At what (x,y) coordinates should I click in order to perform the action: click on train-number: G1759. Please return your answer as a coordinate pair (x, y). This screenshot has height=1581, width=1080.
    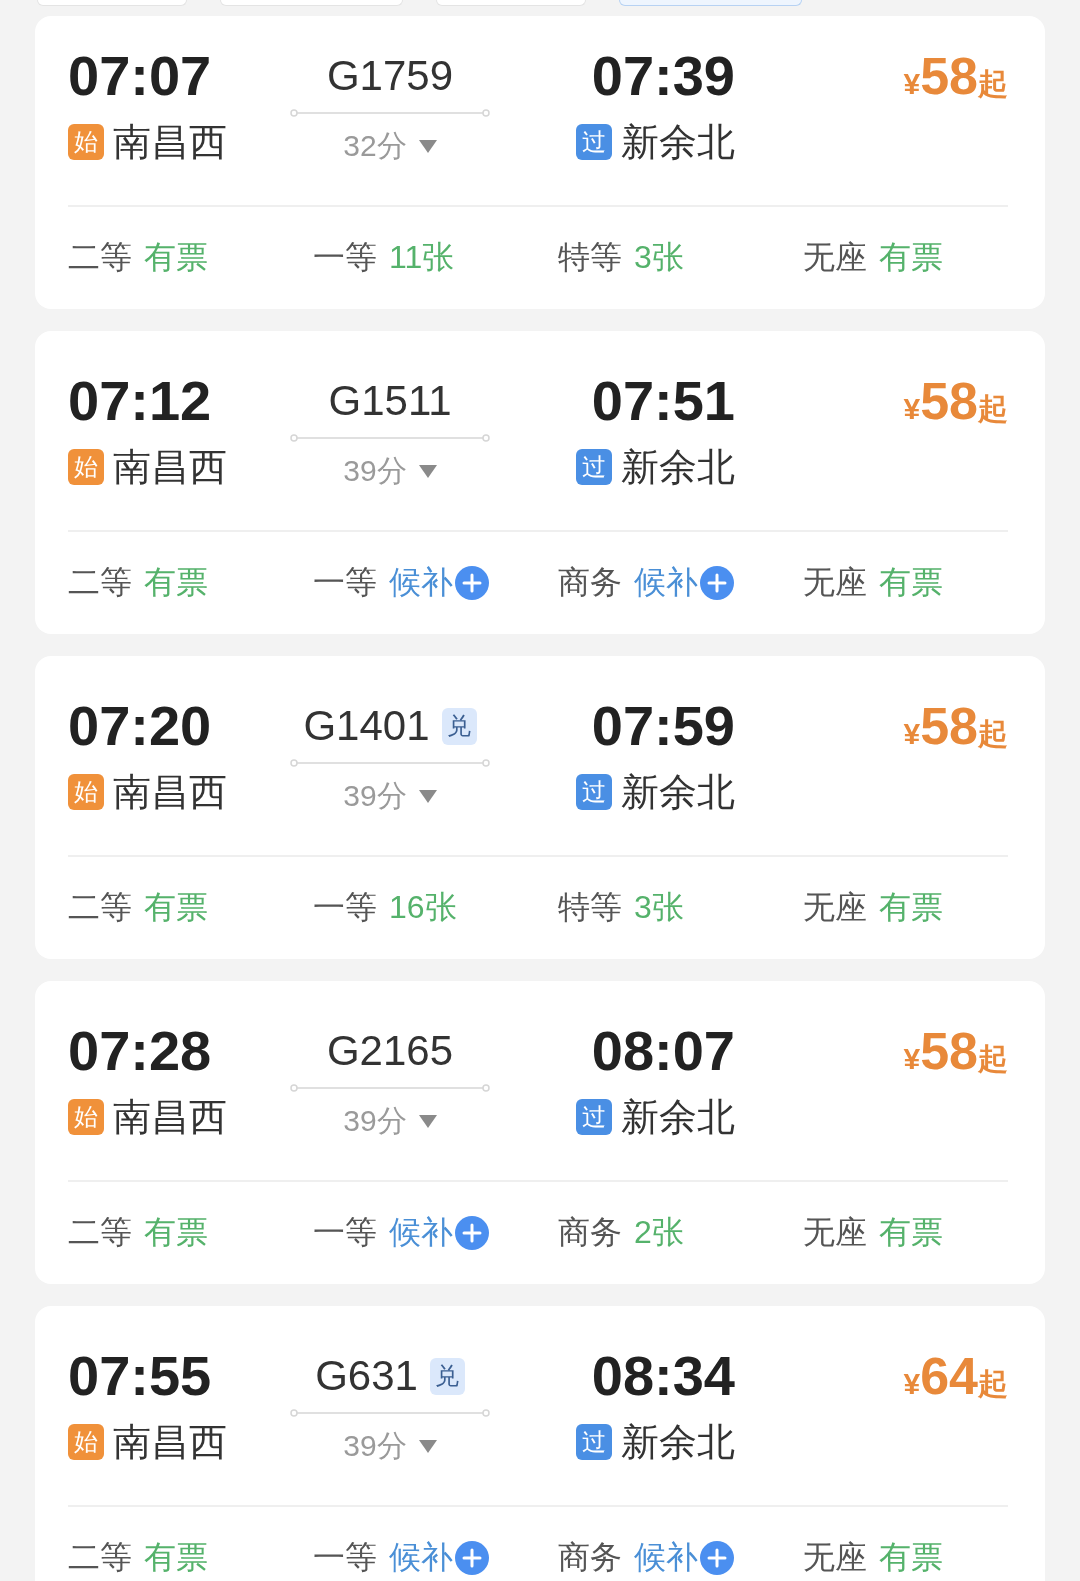
    Looking at the image, I should click on (390, 76).